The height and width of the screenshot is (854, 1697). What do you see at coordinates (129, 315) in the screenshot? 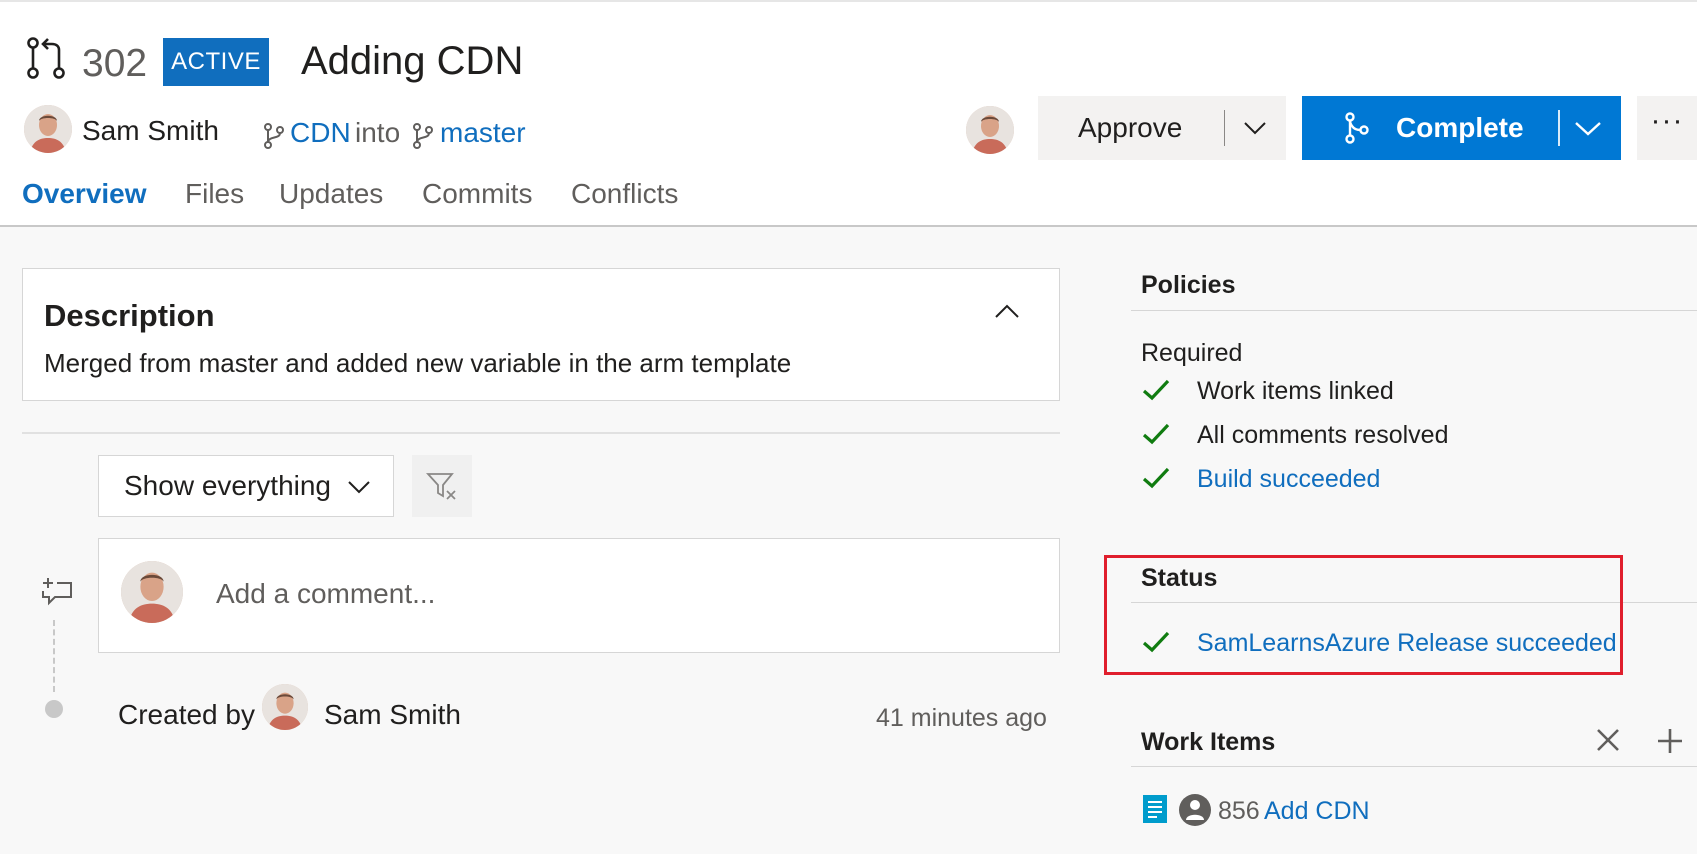
I see `description-heading: Description` at bounding box center [129, 315].